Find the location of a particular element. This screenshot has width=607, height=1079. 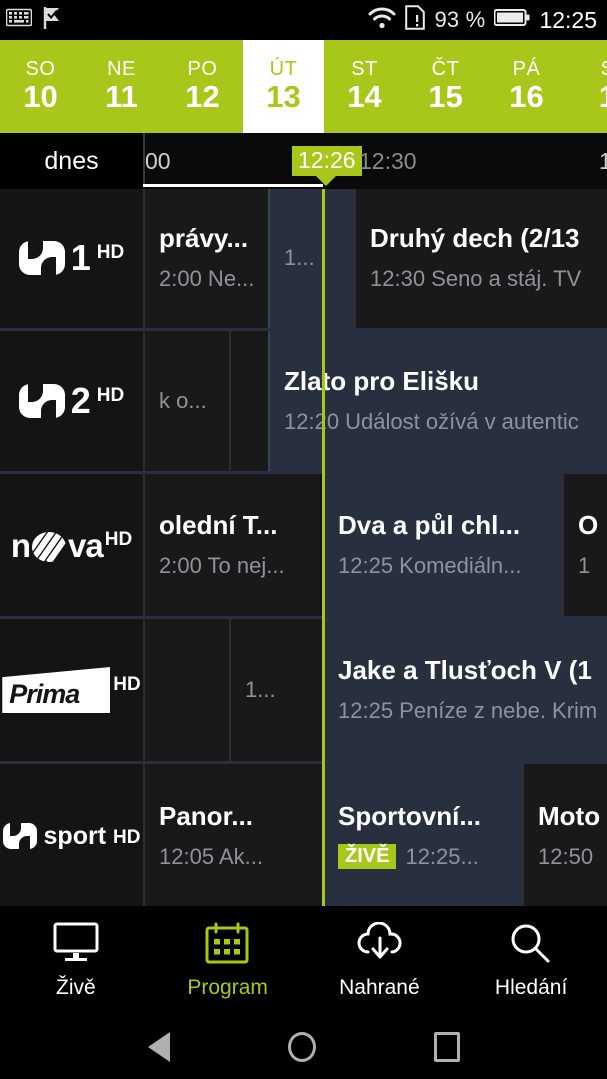

day-tab-10: SO 10 is located at coordinates (40, 86).